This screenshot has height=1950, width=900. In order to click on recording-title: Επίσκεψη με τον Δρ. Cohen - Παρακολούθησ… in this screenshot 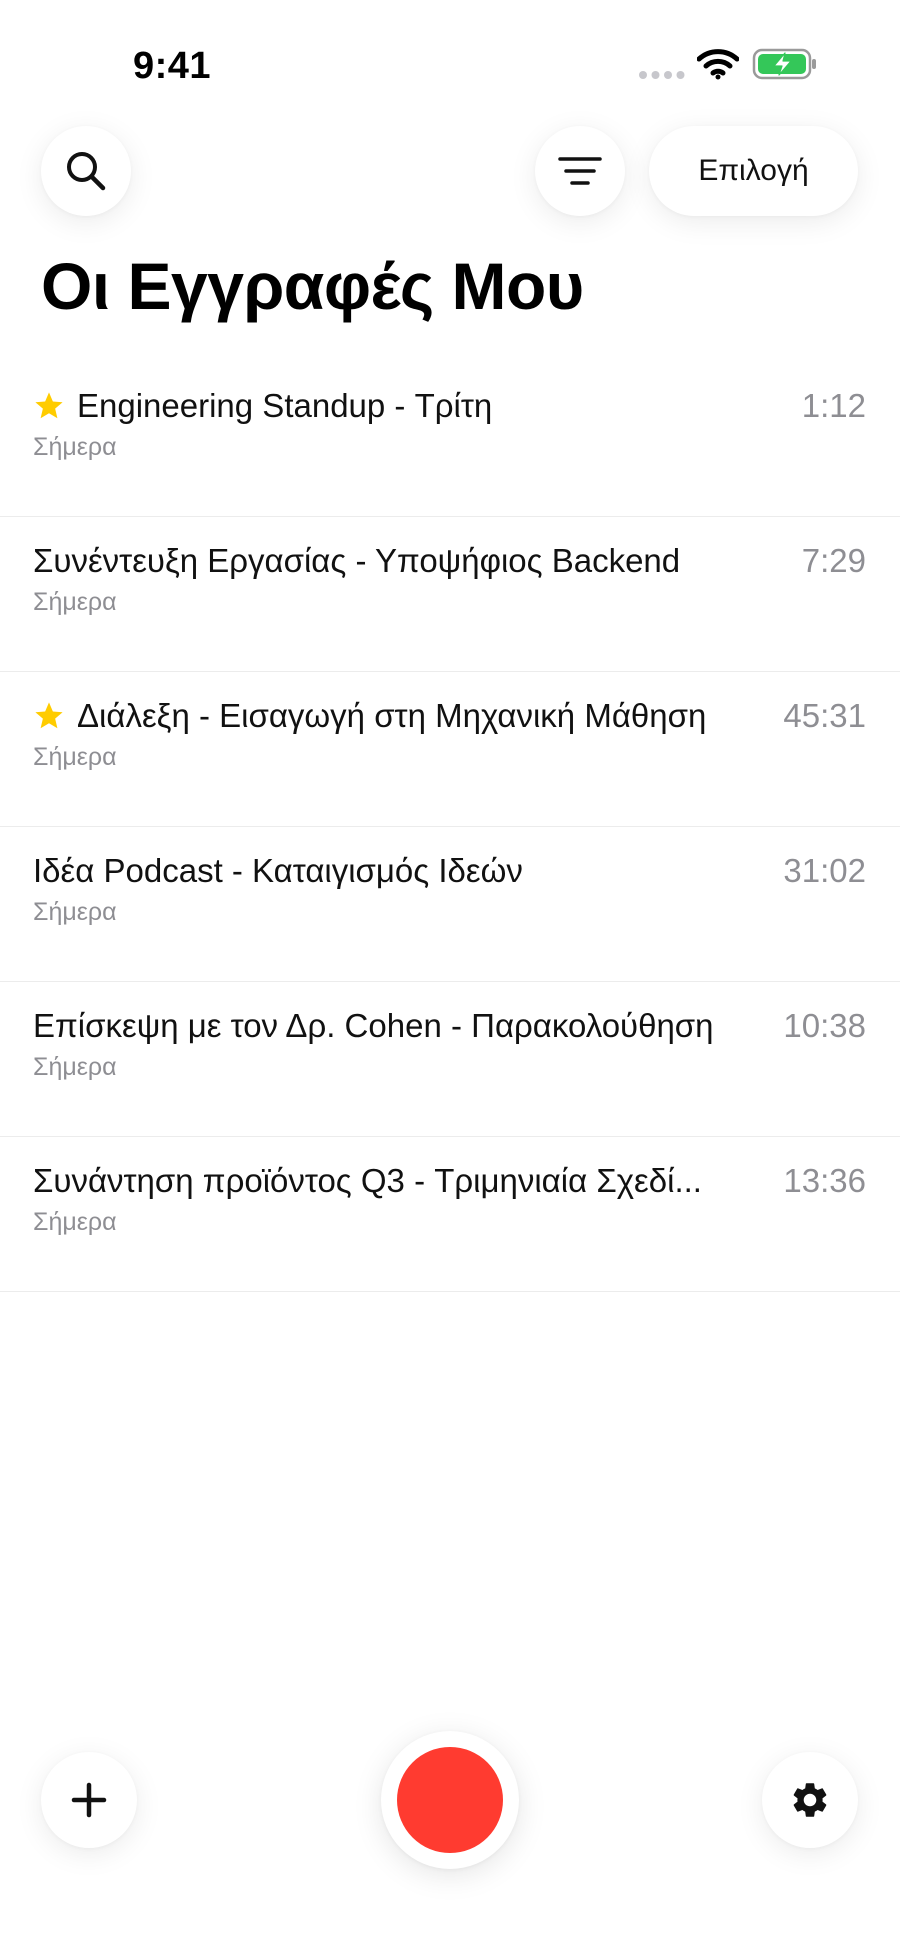, I will do `click(373, 1025)`.